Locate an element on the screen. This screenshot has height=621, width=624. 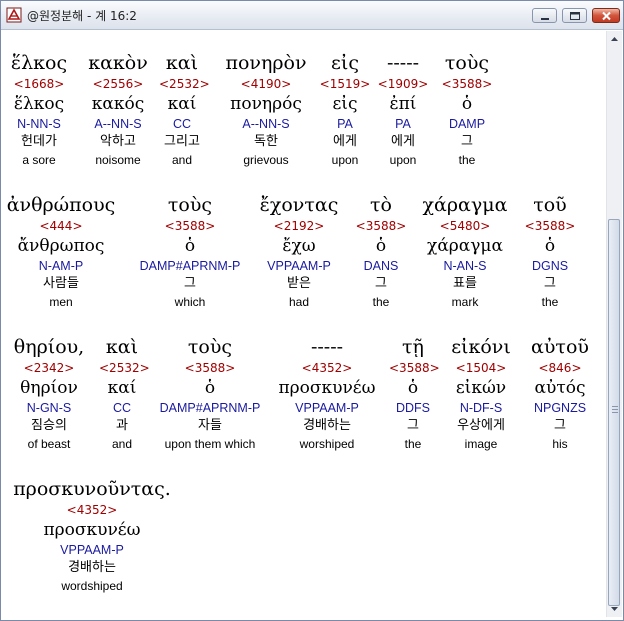
parsing-code: N-GN-S is located at coordinates (49, 408).